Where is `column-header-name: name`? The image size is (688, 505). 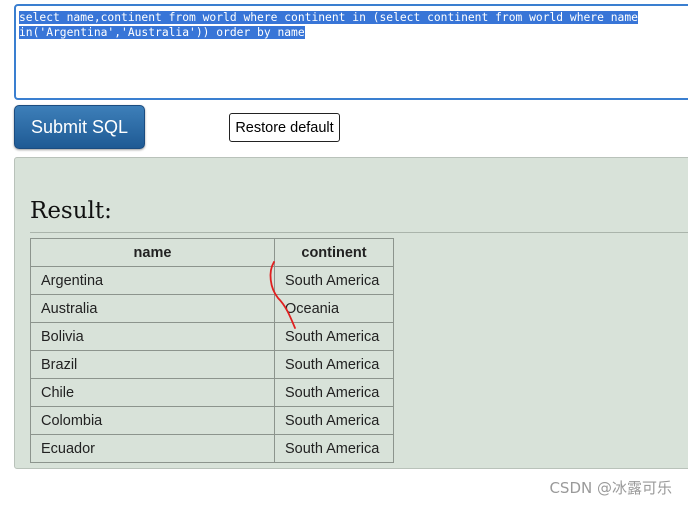
column-header-name: name is located at coordinates (152, 252).